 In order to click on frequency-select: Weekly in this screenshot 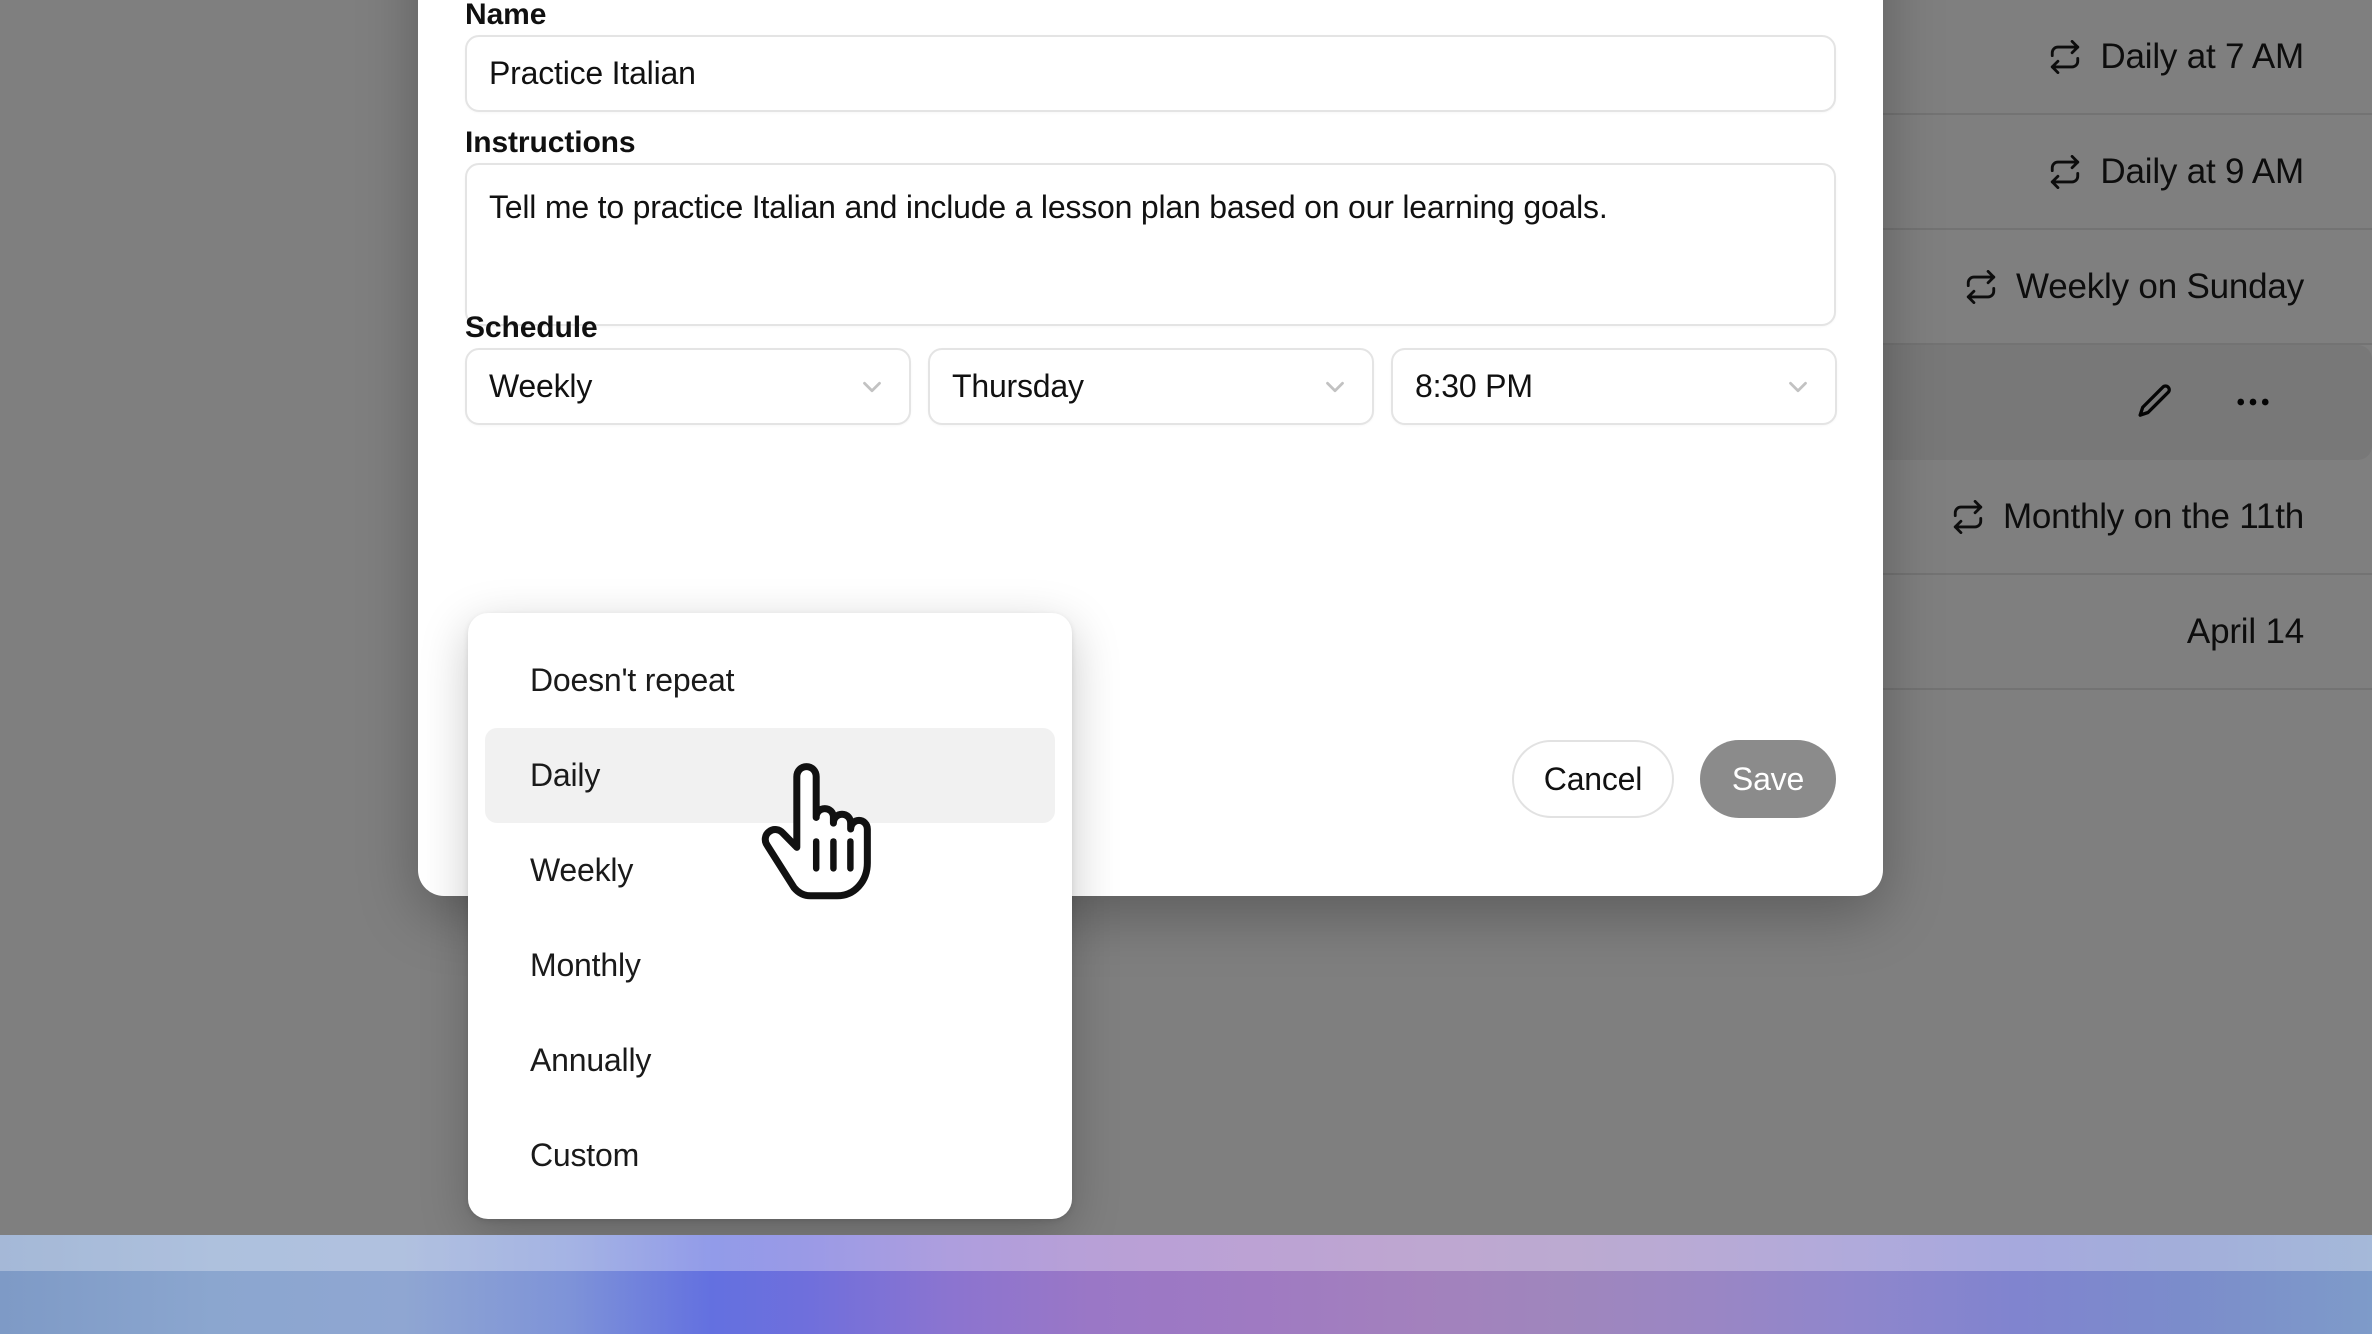, I will do `click(688, 386)`.